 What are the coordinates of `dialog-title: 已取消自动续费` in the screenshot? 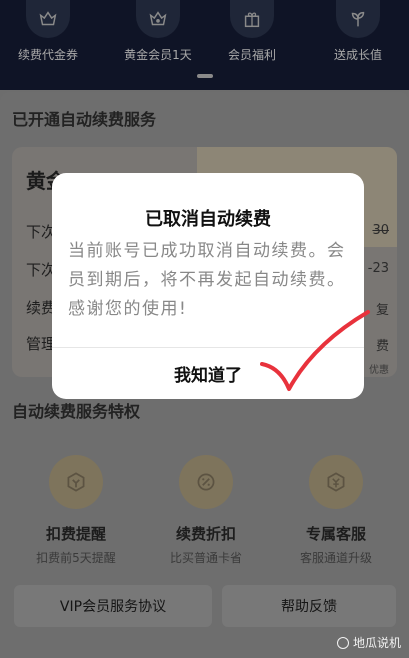 It's located at (208, 219).